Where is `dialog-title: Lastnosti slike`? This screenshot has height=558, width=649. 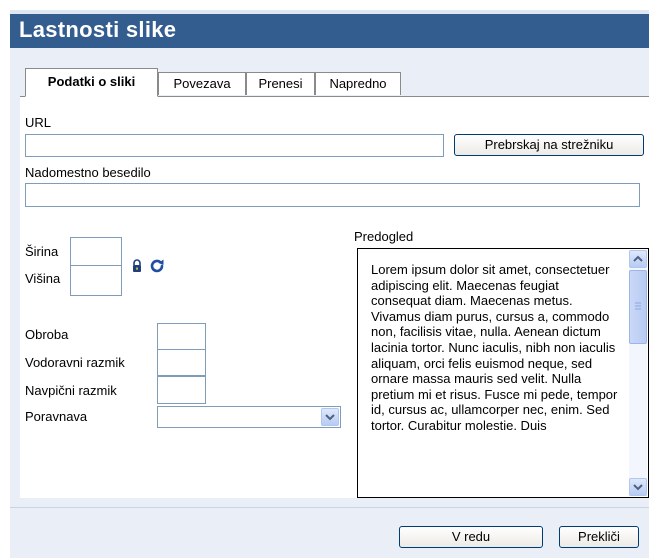
dialog-title: Lastnosti slike is located at coordinates (98, 29).